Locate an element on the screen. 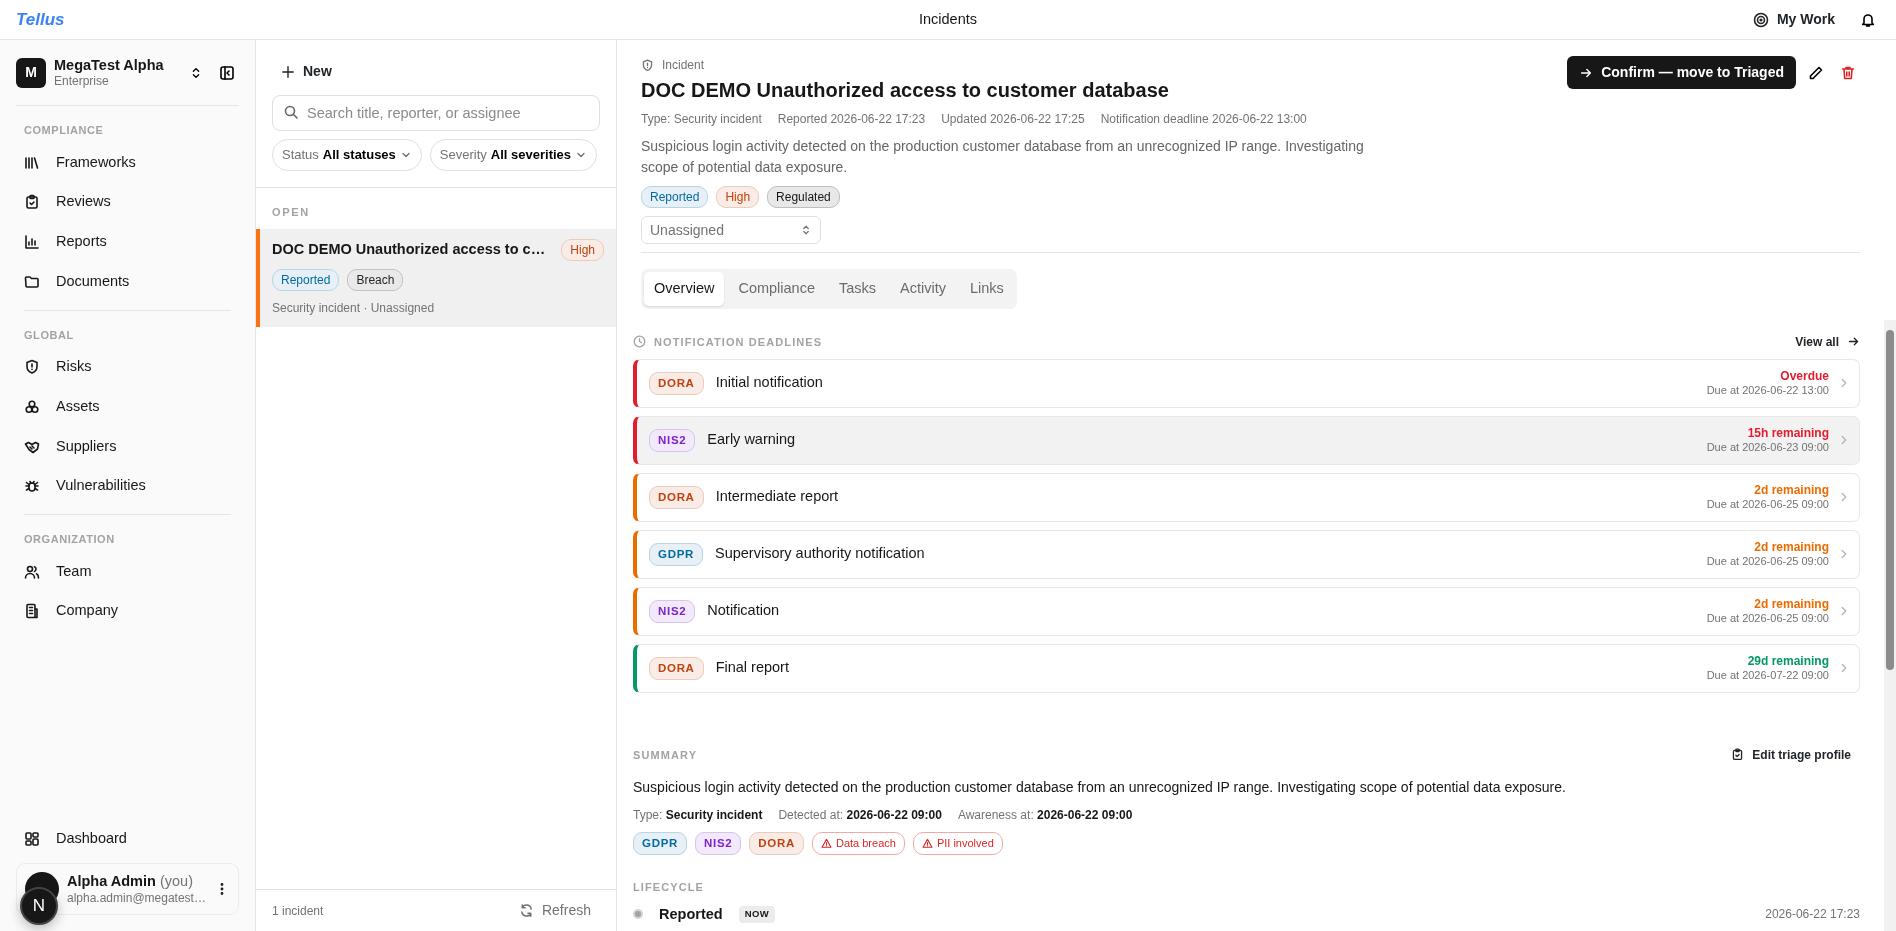  summary-fact: Awareness at: 2026-06-22 09:00 is located at coordinates (1045, 815).